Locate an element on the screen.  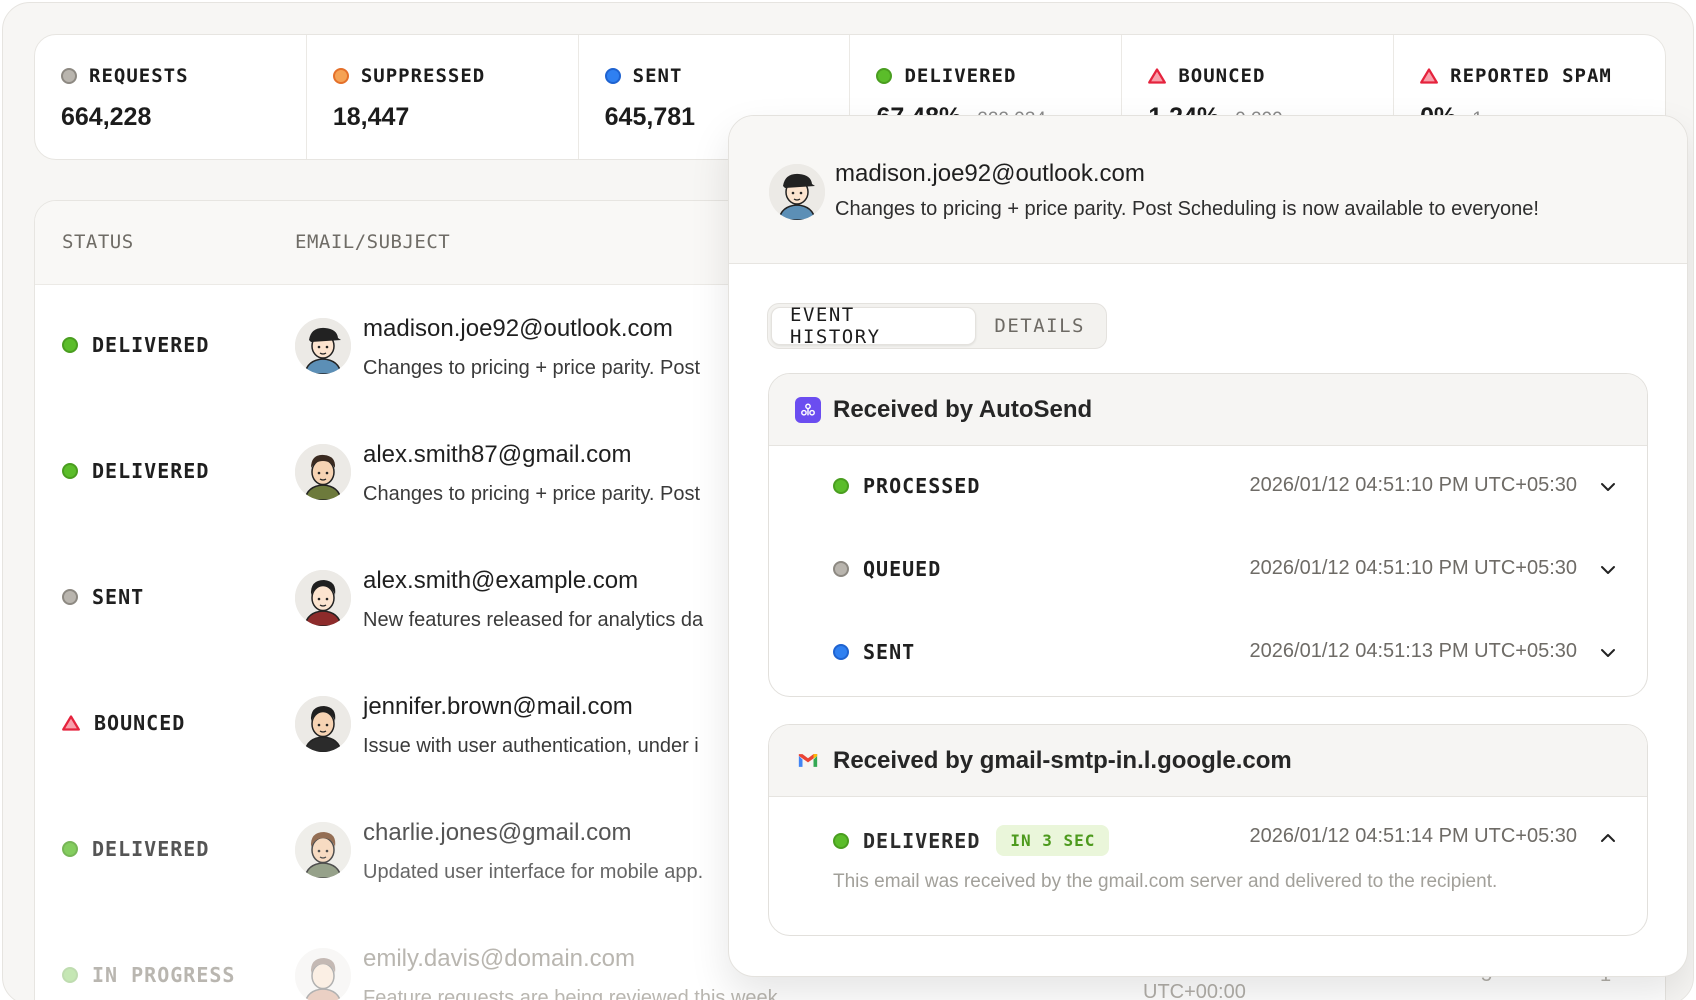
section-header: Received by gmail-smtp-in.l.google.com is located at coordinates (1208, 761).